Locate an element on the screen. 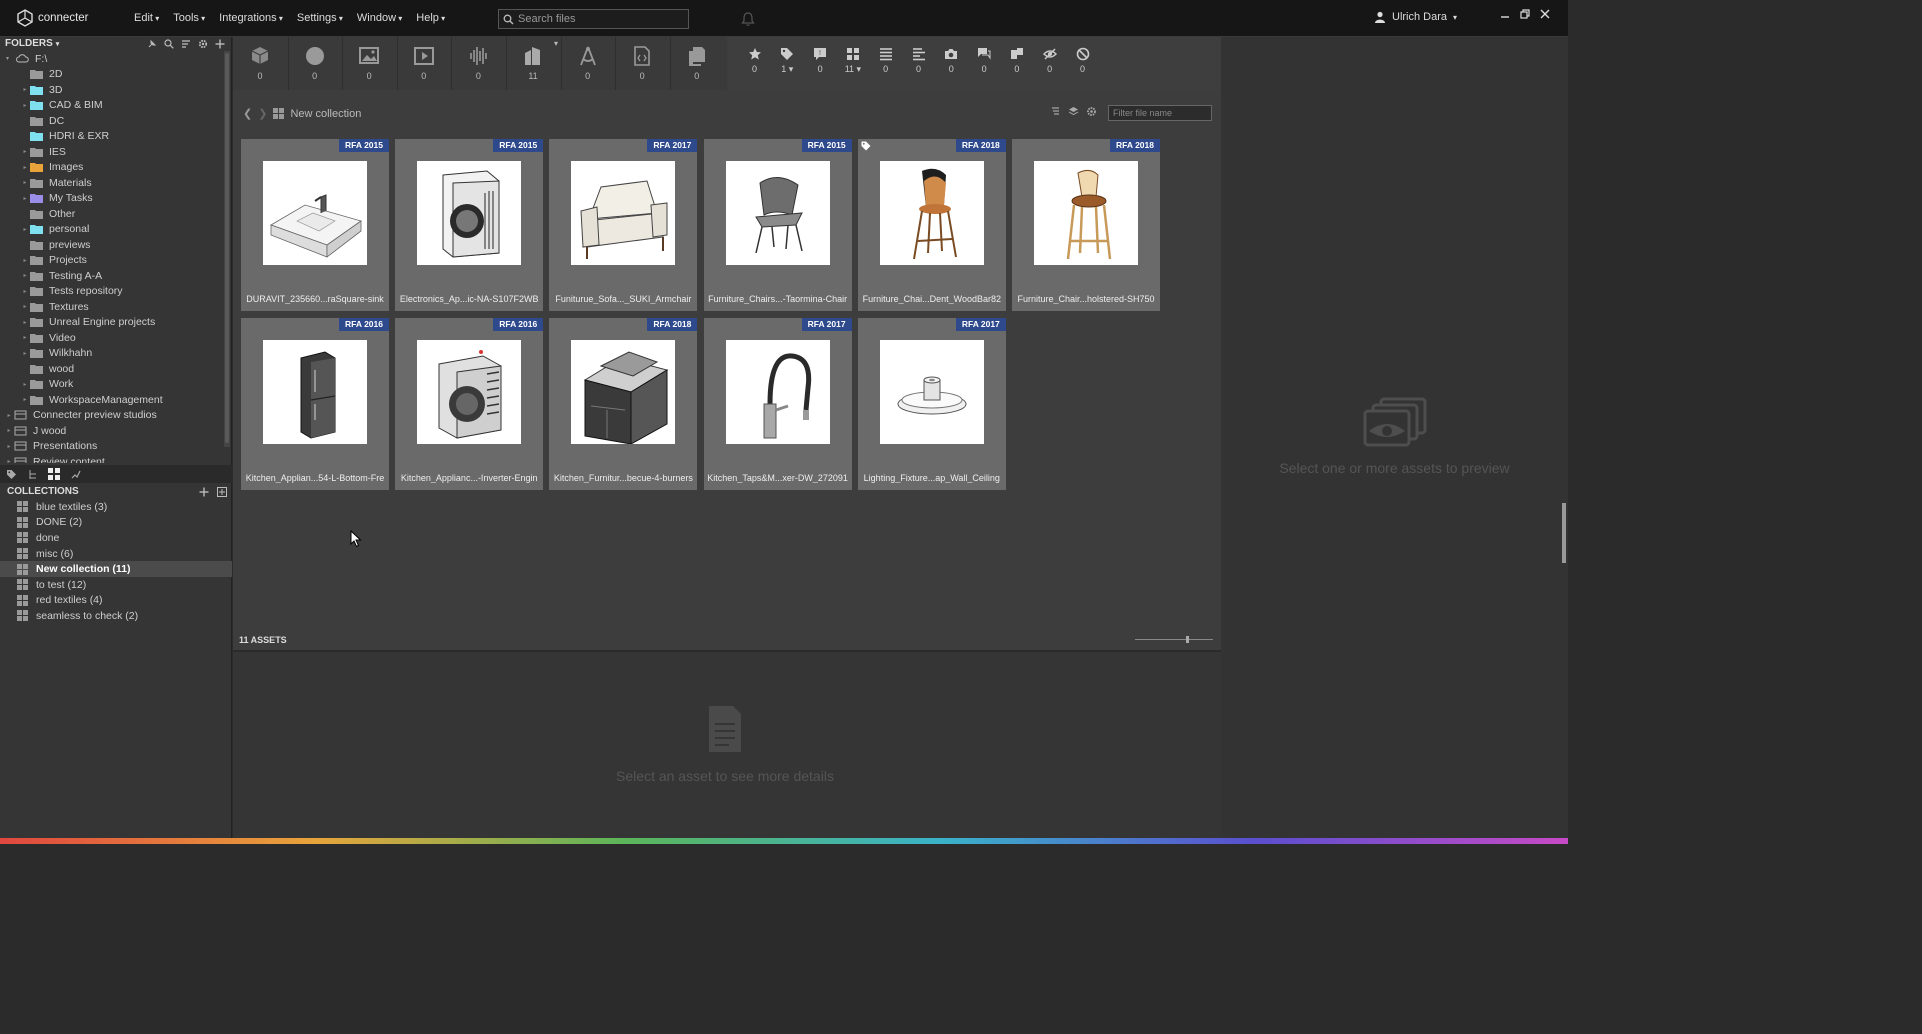 Image resolution: width=1922 pixels, height=1034 pixels. collection-item: to test (12) is located at coordinates (116, 585).